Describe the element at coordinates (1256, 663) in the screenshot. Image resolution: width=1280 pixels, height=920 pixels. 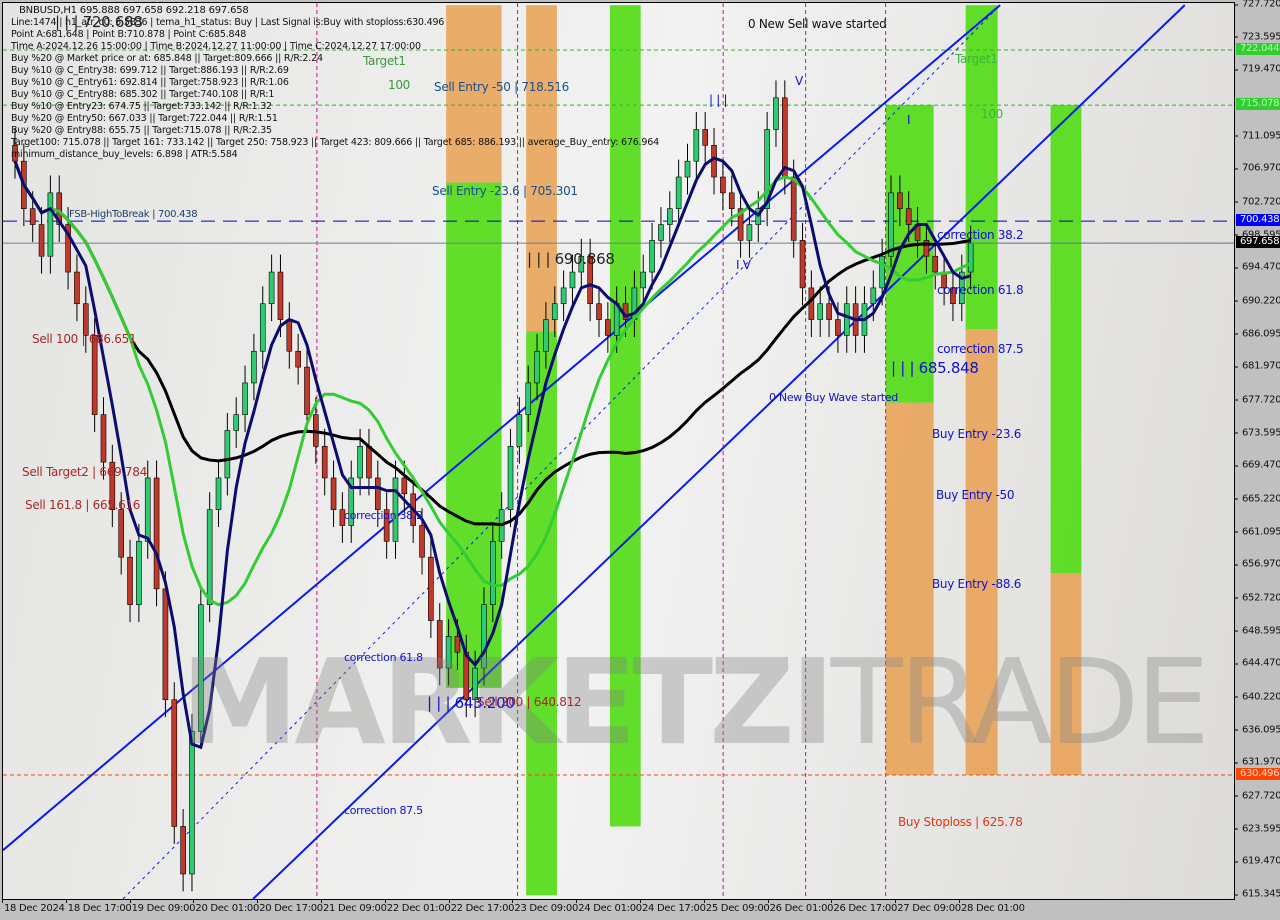
I see `y-tick-label: 644.470` at that location.